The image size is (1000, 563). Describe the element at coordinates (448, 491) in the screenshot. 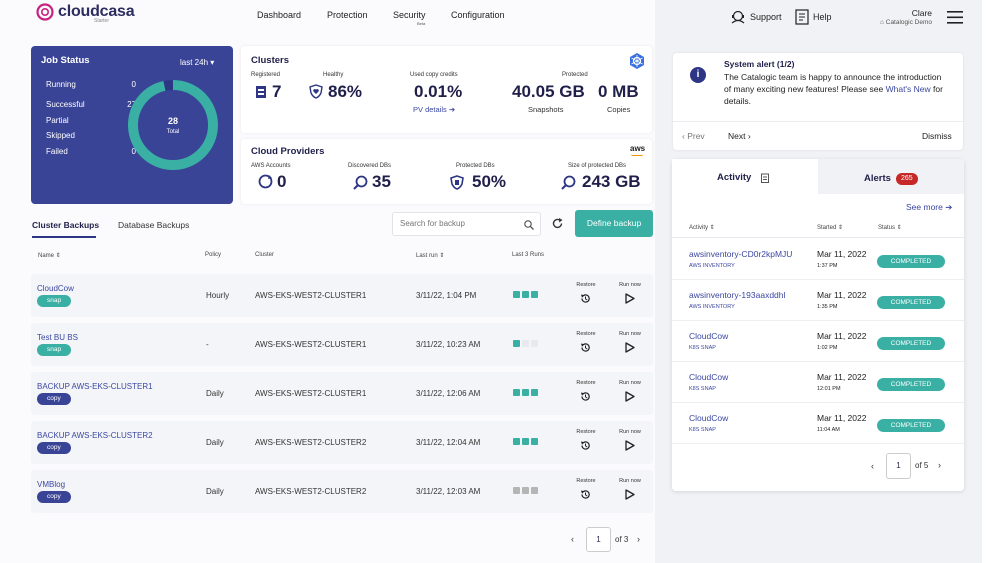

I see `backup-last-run: 3/11/22, 12:03 AM` at that location.